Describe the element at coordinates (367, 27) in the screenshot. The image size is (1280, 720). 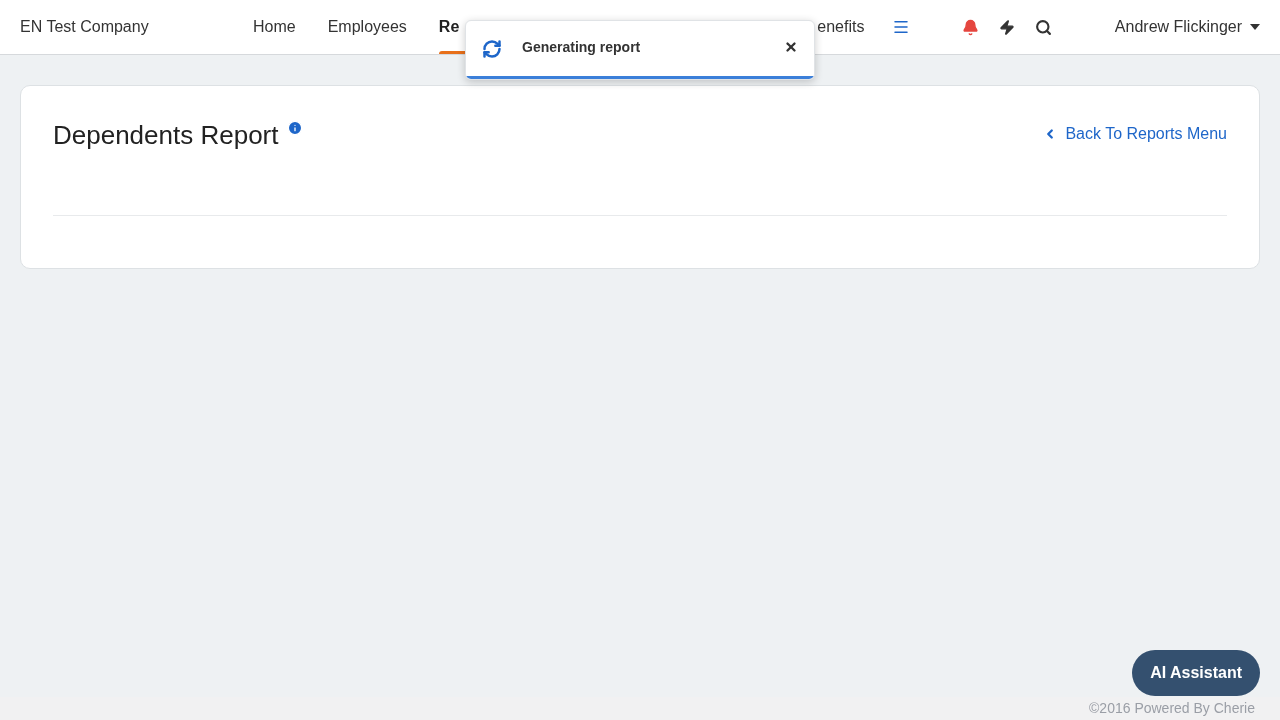
I see `nav-tab: Employees` at that location.